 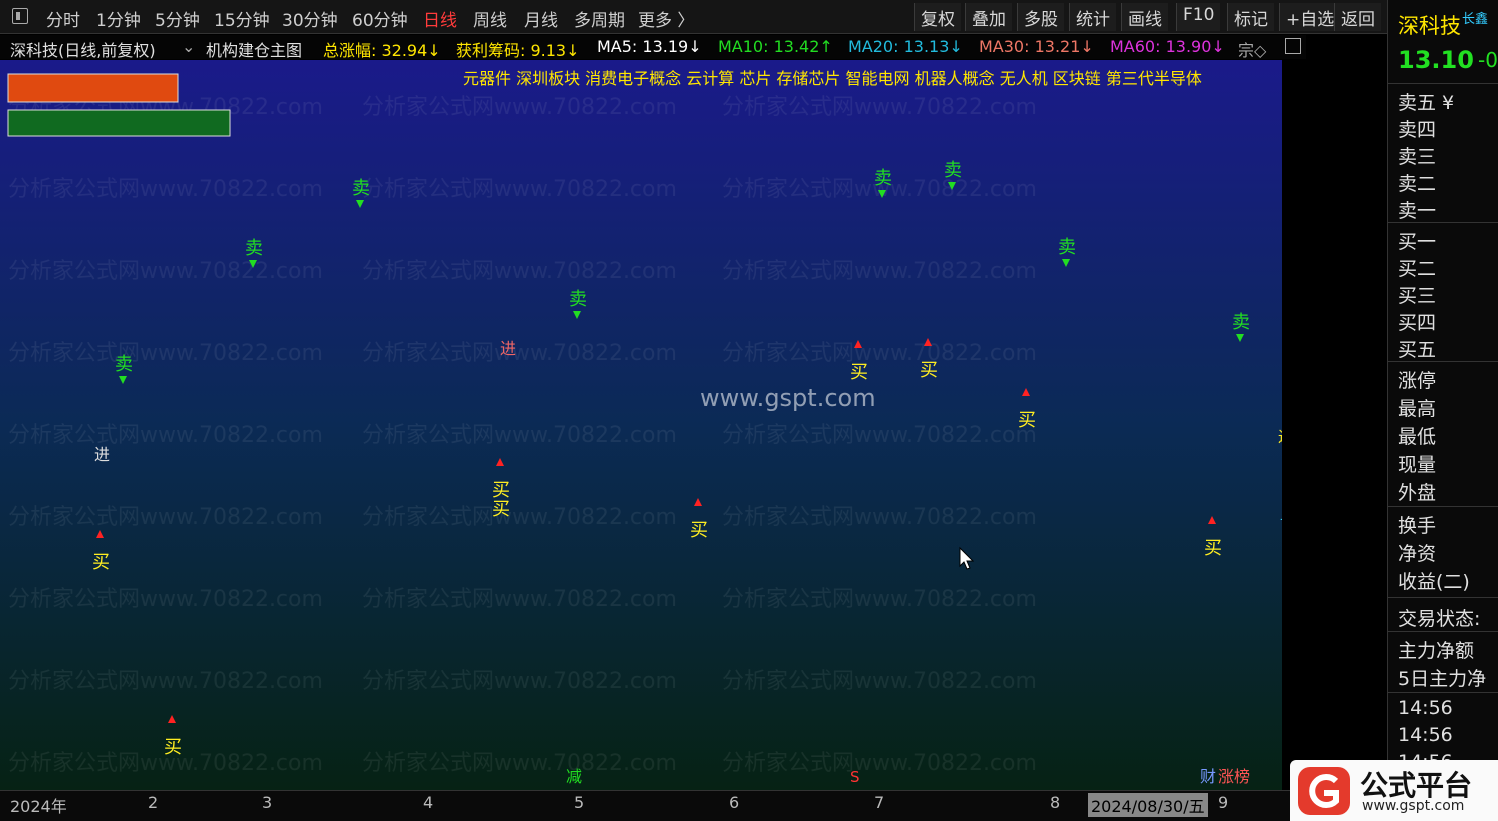 What do you see at coordinates (1434, 582) in the screenshot?
I see `stat-eps: 收益(二)` at bounding box center [1434, 582].